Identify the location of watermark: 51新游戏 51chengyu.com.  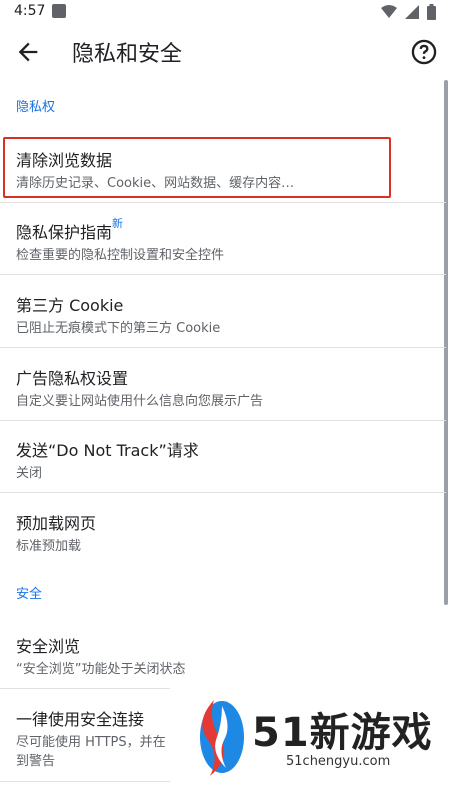
(310, 736).